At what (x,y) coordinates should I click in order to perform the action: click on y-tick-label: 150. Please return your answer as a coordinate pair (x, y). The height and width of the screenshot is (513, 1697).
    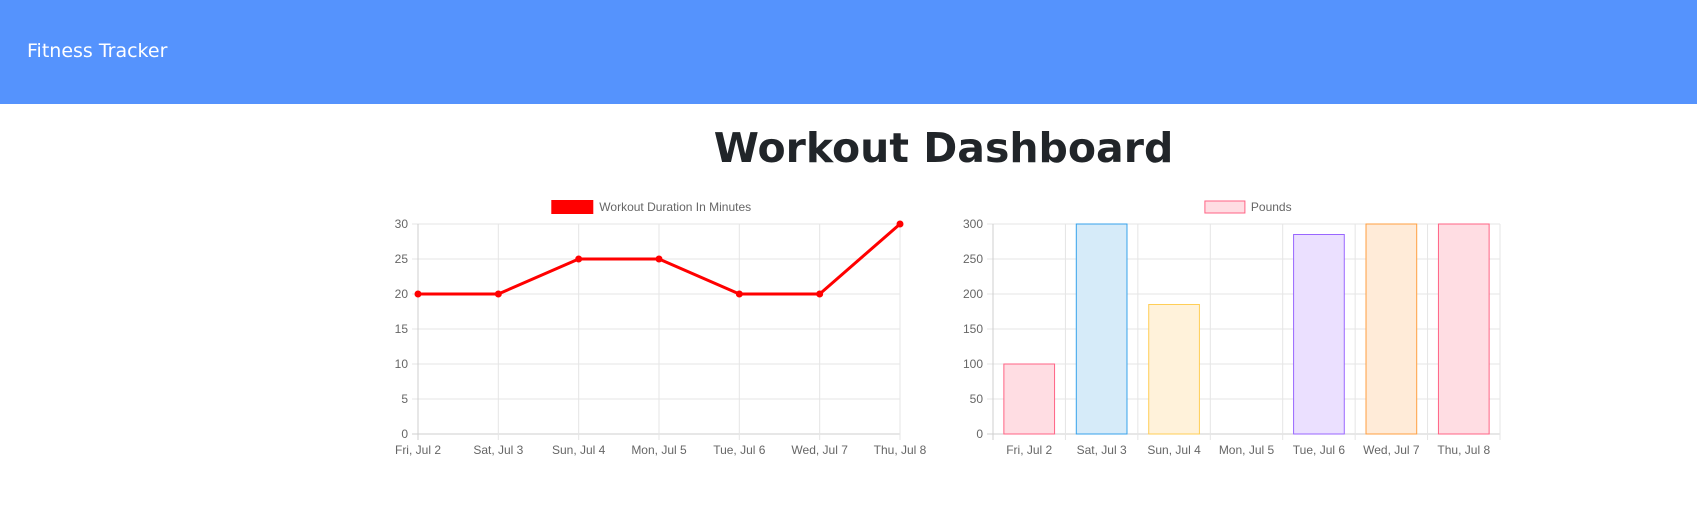
    Looking at the image, I should click on (973, 329).